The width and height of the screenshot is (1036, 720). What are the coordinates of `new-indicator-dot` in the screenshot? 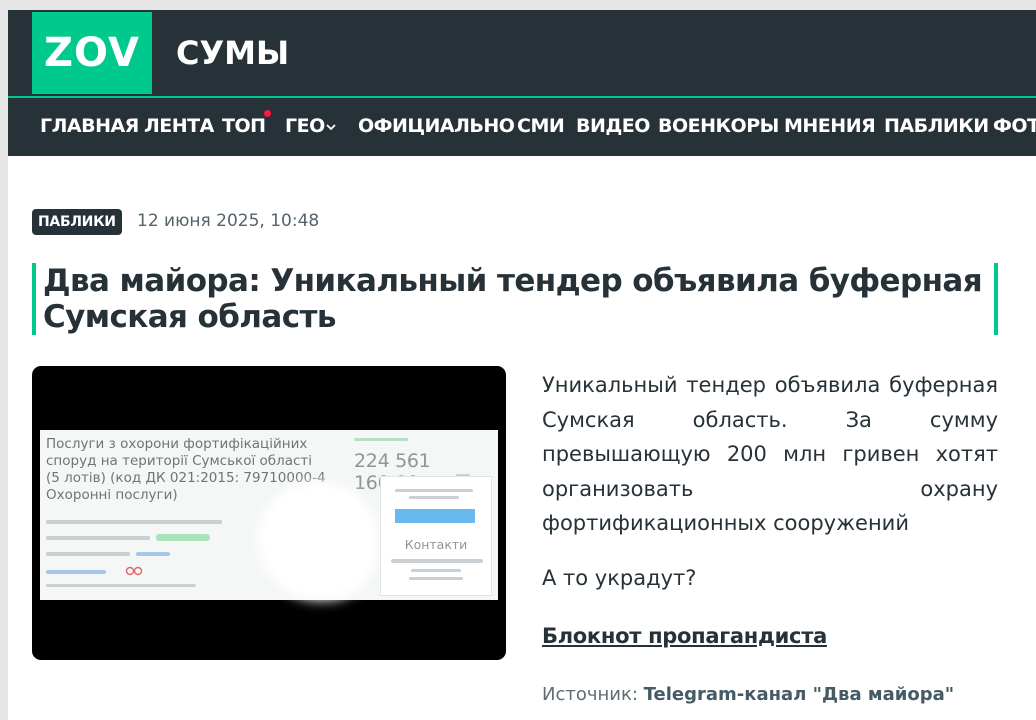 It's located at (267, 113).